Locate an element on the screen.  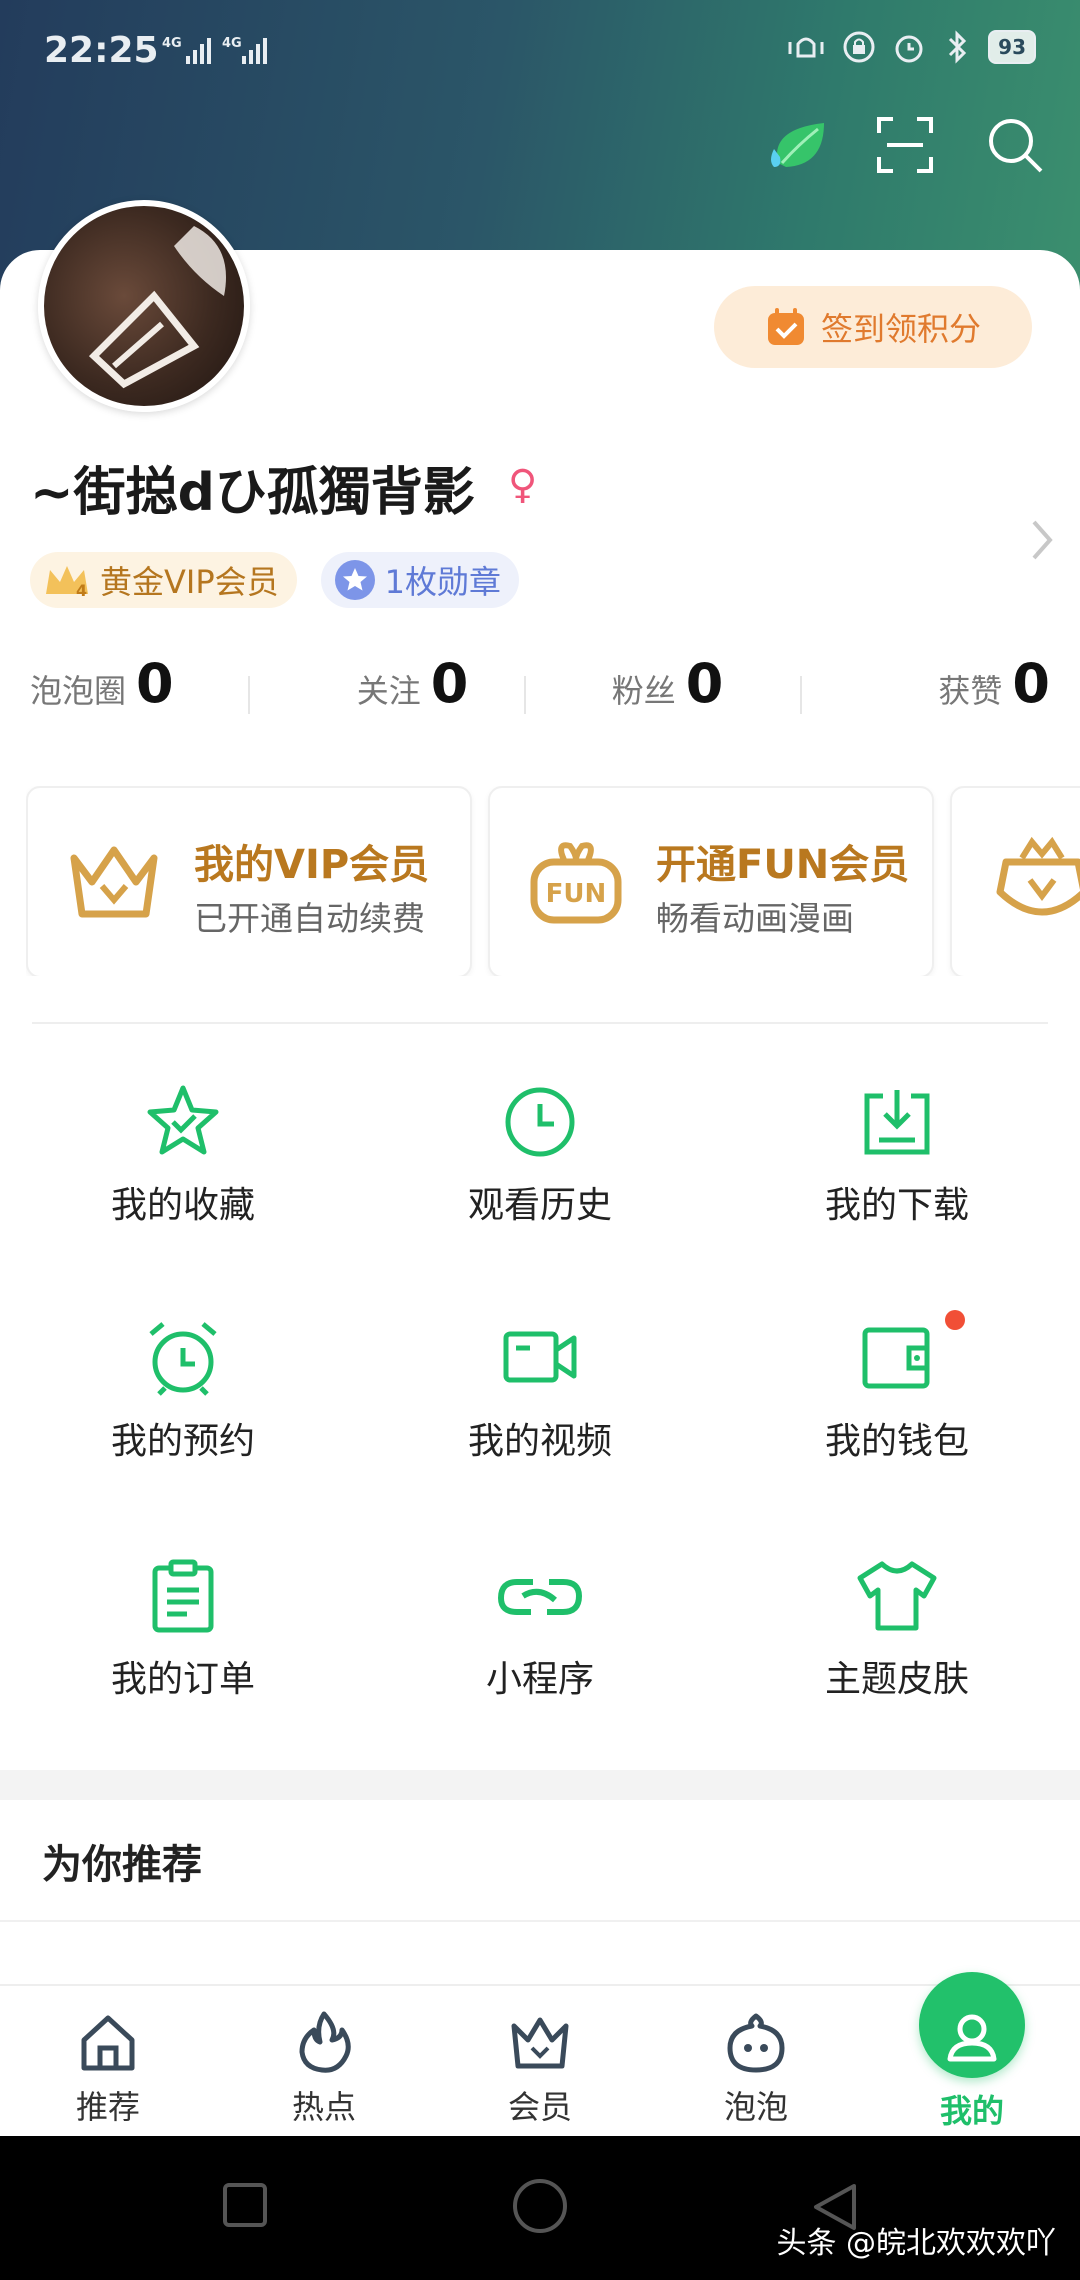
recommend-section-title: 为你推荐 is located at coordinates (122, 1865).